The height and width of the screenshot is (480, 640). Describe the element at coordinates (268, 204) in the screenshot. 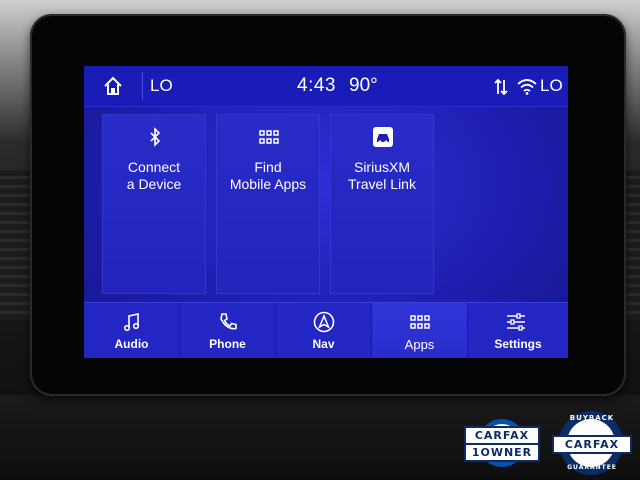

I see `find-mobile-apps-tile: Find Mobile Apps` at that location.